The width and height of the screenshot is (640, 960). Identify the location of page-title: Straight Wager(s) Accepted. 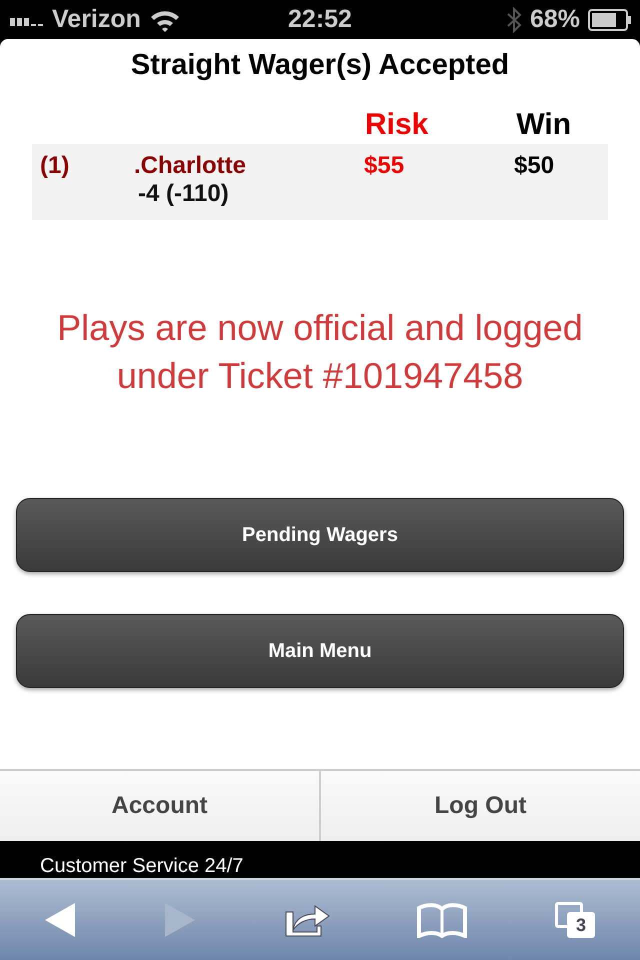
(320, 65).